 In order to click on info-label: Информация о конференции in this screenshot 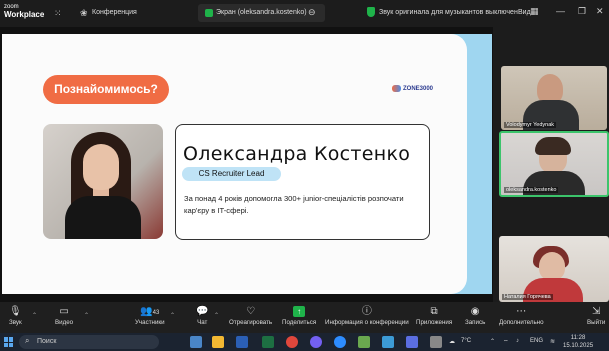, I will do `click(367, 322)`.